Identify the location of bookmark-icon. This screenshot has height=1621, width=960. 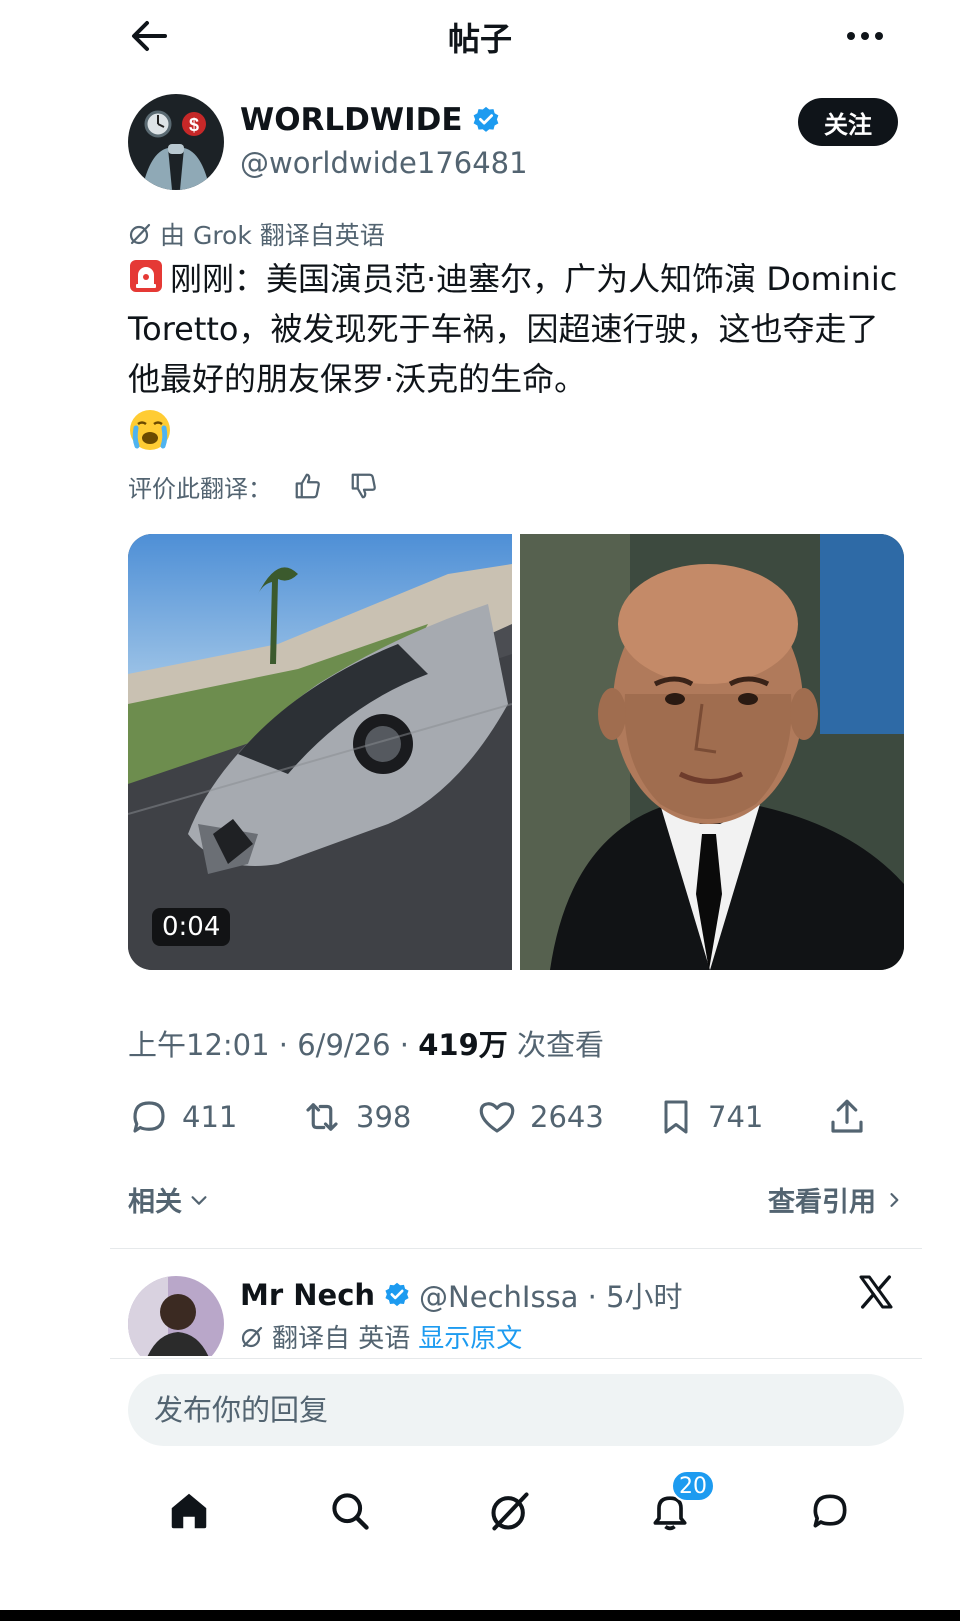
(676, 1117).